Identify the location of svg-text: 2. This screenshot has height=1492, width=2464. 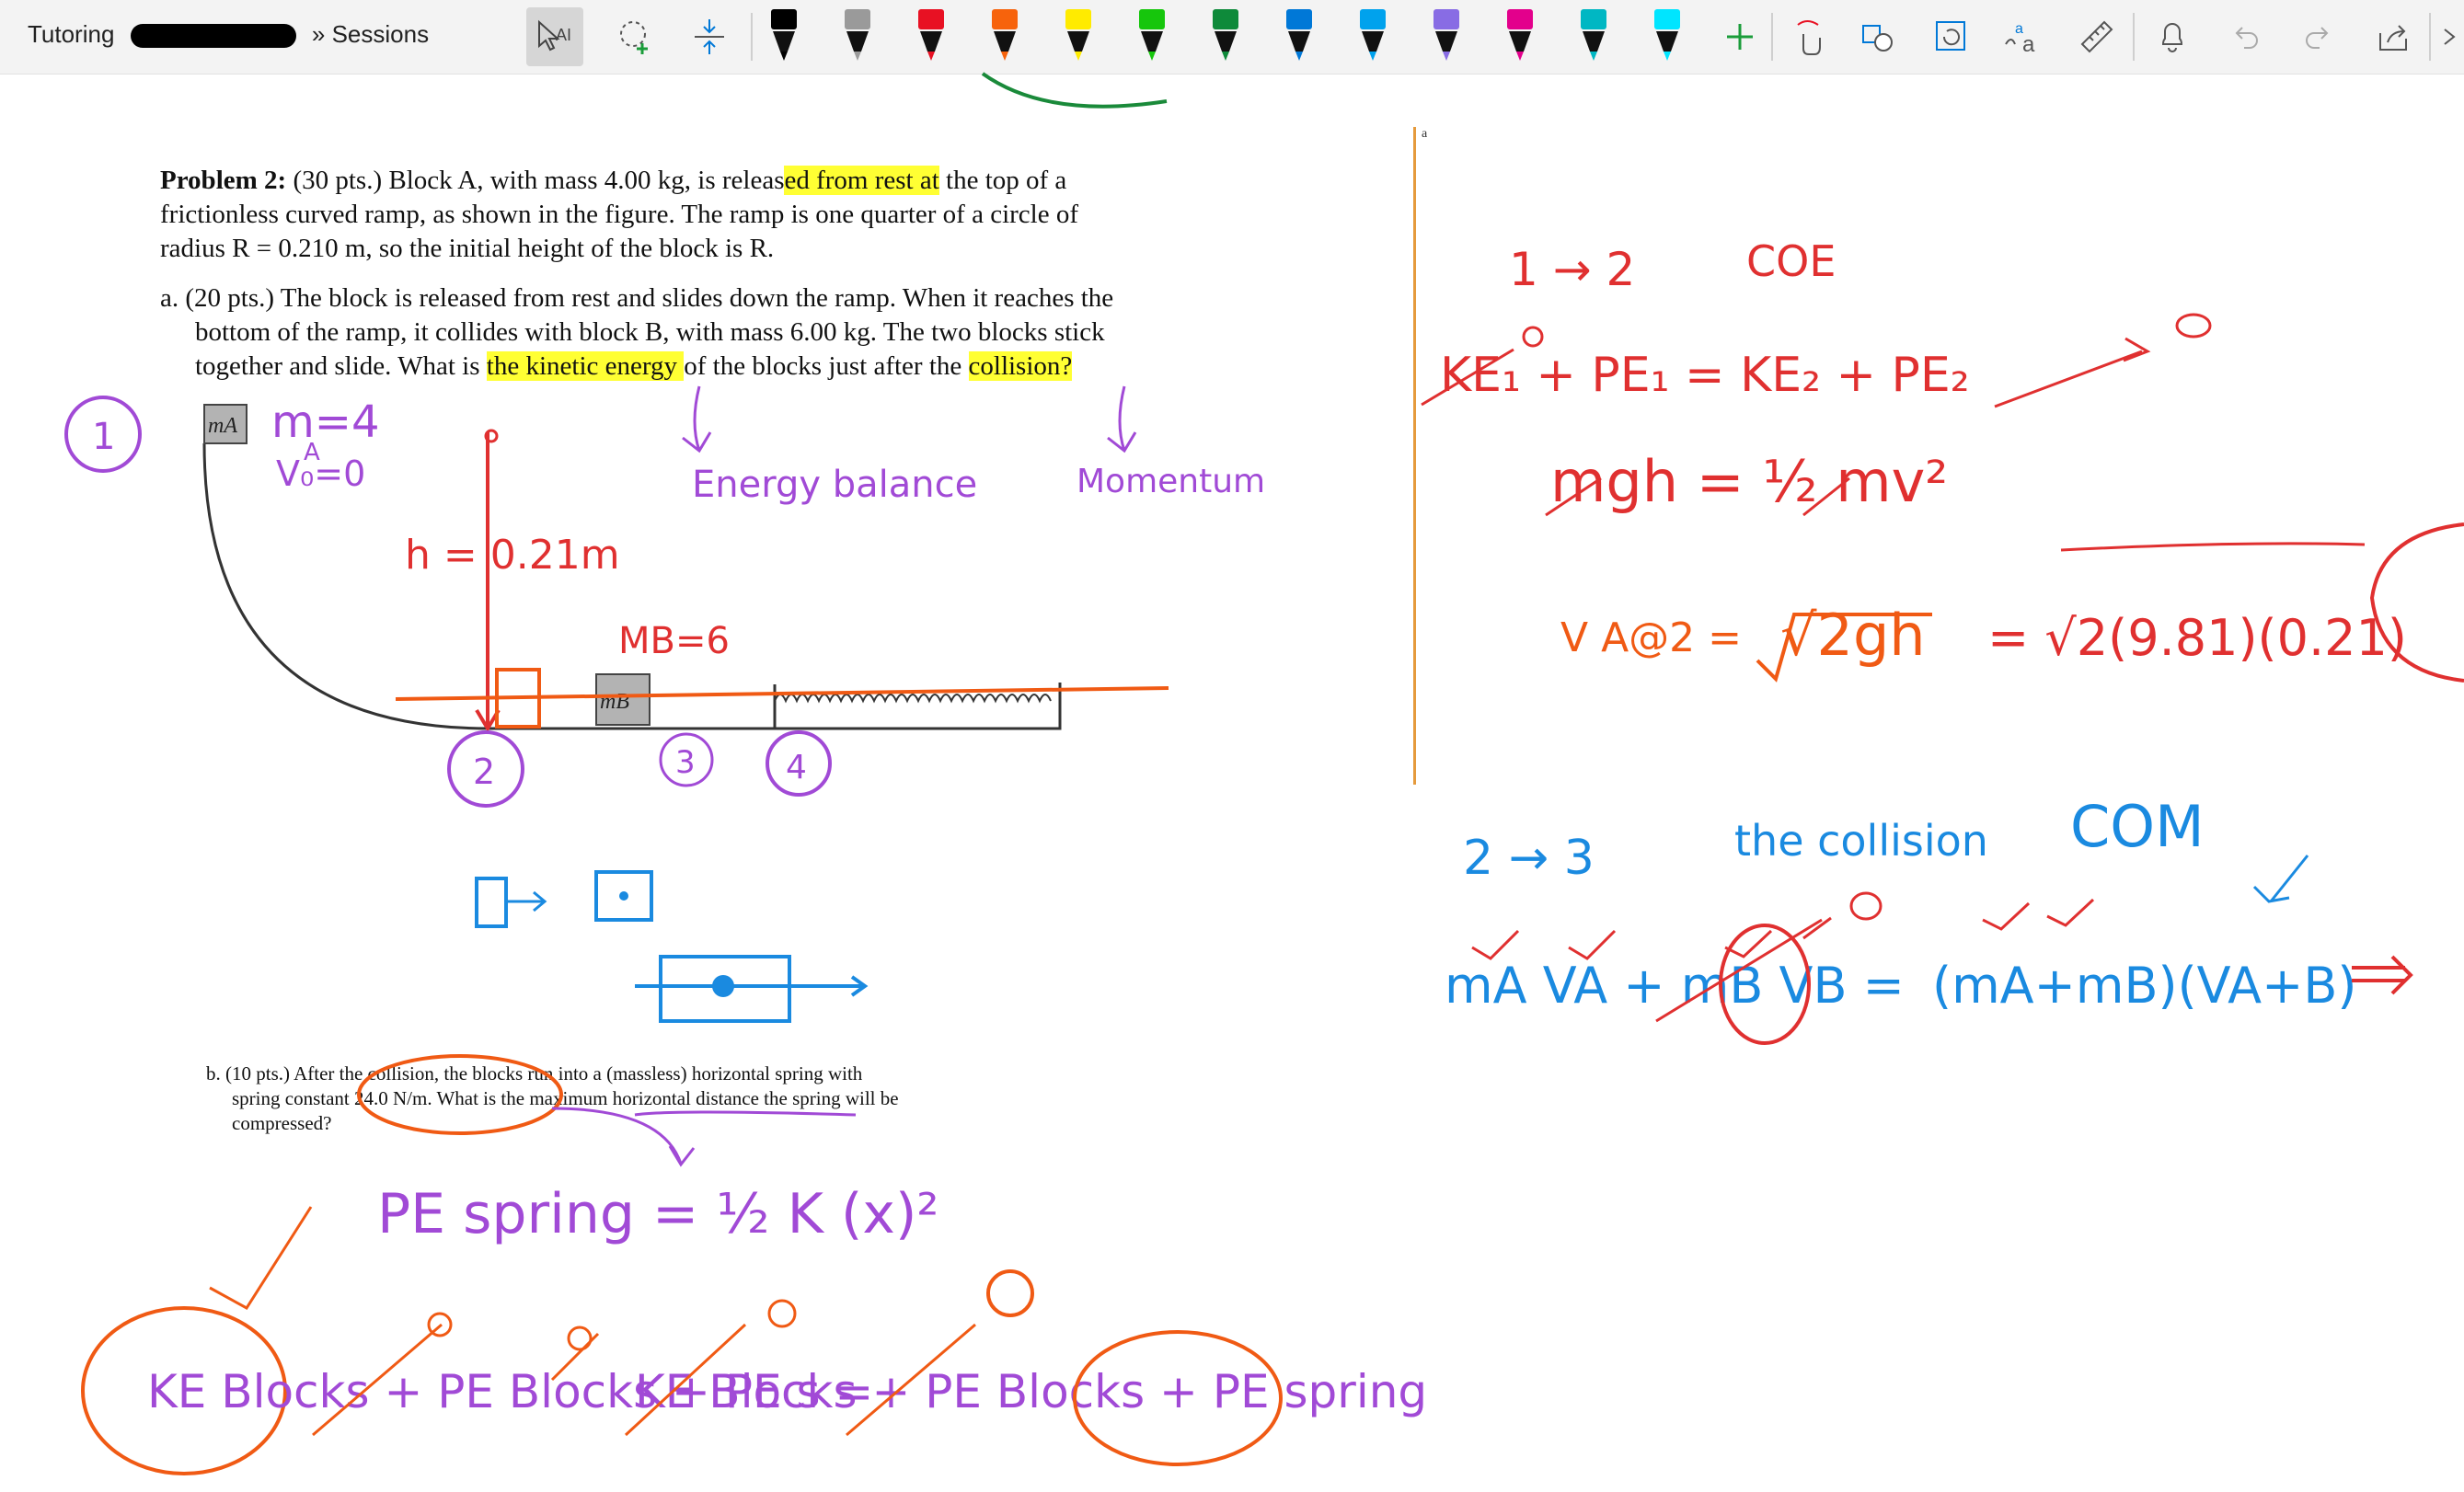
(484, 772).